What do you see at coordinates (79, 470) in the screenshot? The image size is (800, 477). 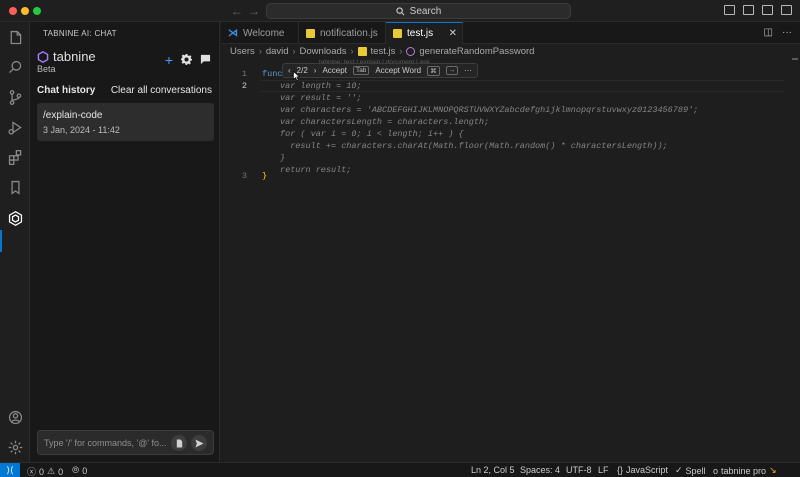 I see `ports-indicator: ⦾ 0` at bounding box center [79, 470].